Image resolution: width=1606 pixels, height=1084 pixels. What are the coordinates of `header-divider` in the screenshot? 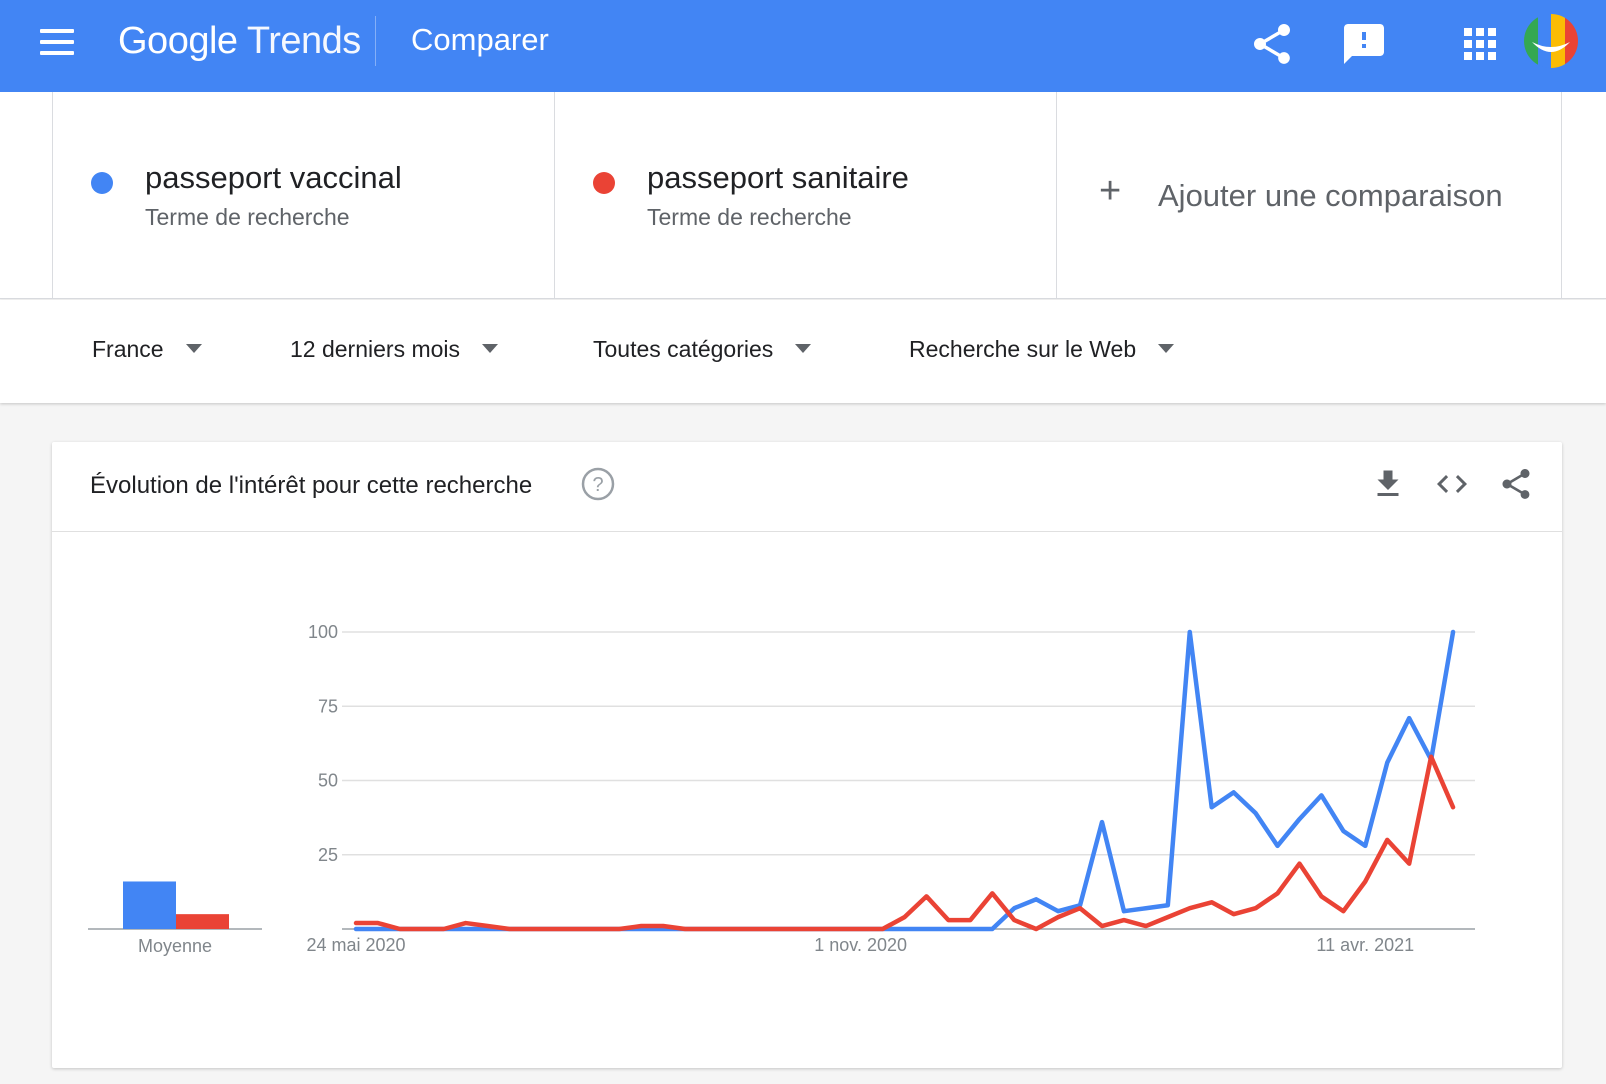 It's located at (375, 41).